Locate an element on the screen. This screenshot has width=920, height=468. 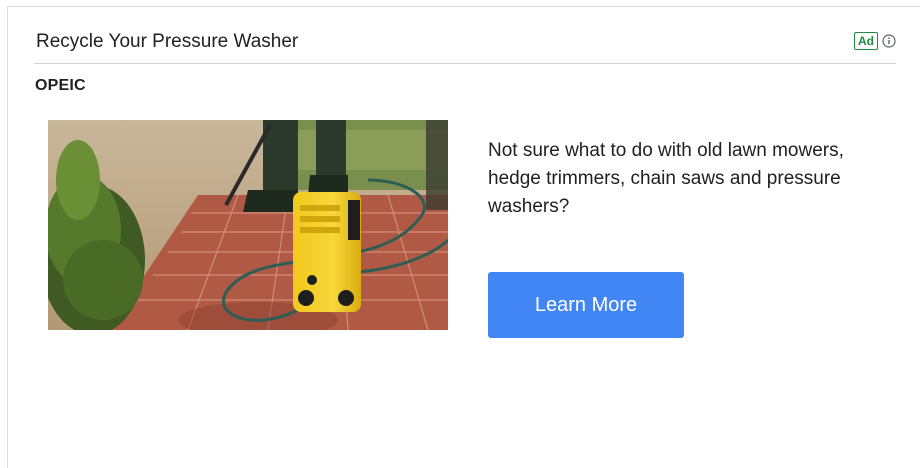
learn-more-button: Learn More is located at coordinates (586, 305).